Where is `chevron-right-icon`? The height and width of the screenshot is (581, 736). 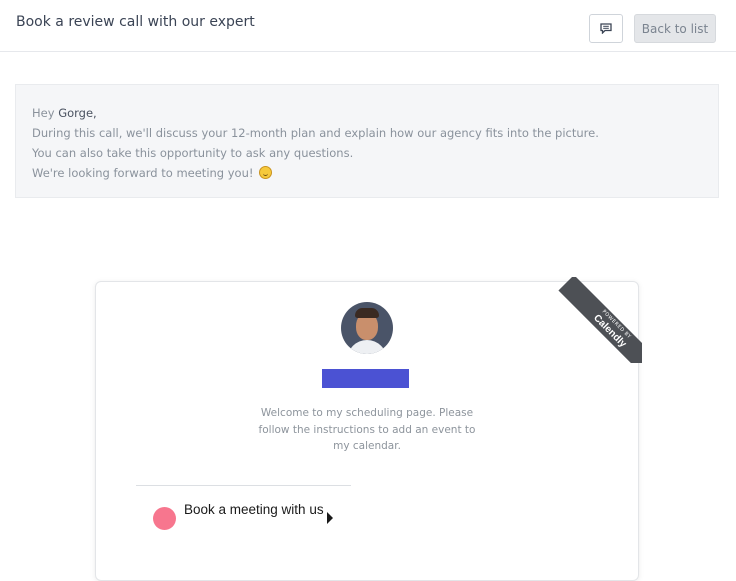 chevron-right-icon is located at coordinates (330, 518).